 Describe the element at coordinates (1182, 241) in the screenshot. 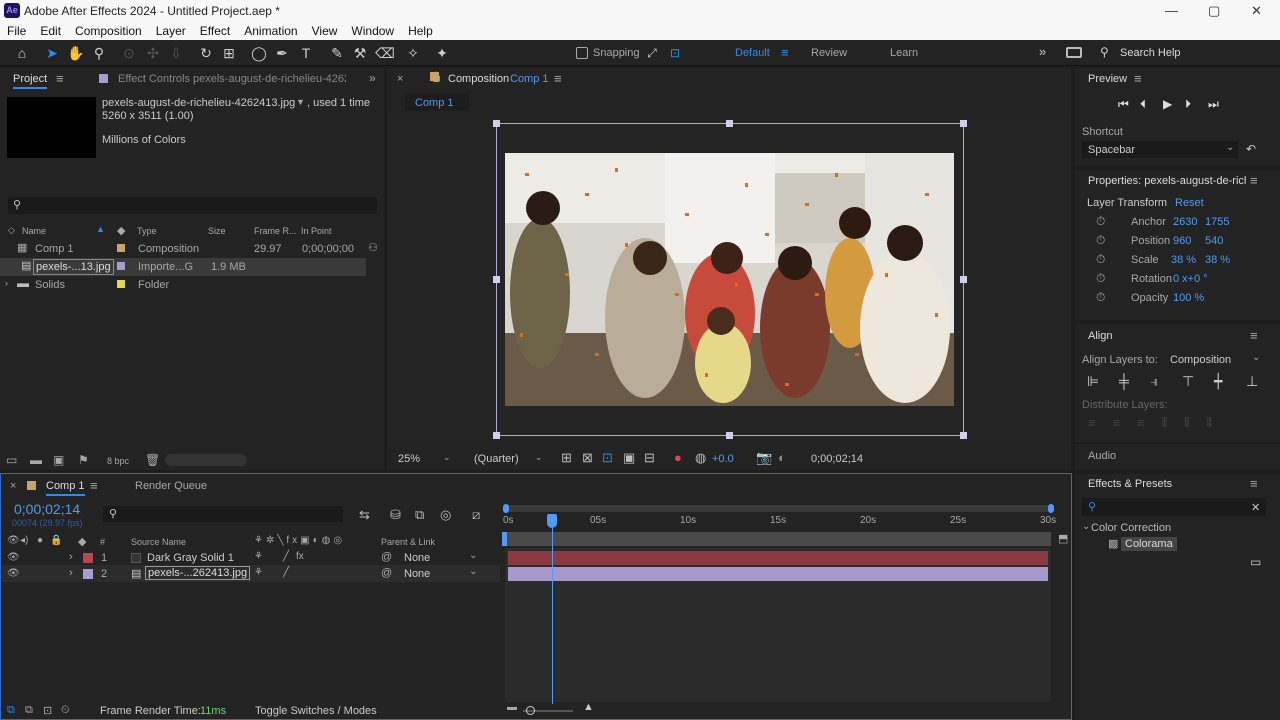

I see `position-x: 960` at that location.